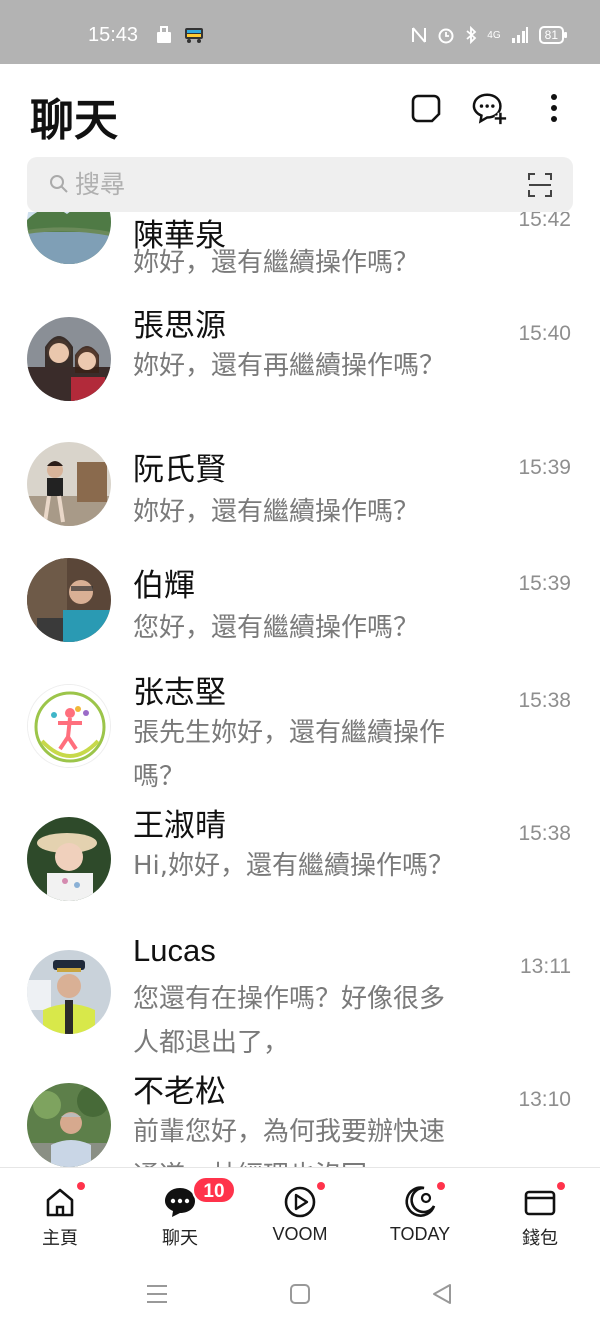 Image resolution: width=600 pixels, height=1333 pixels. I want to click on list-item: 张志堅 張先生妳好，還有繼續操作嗎？ 15:38, so click(300, 729).